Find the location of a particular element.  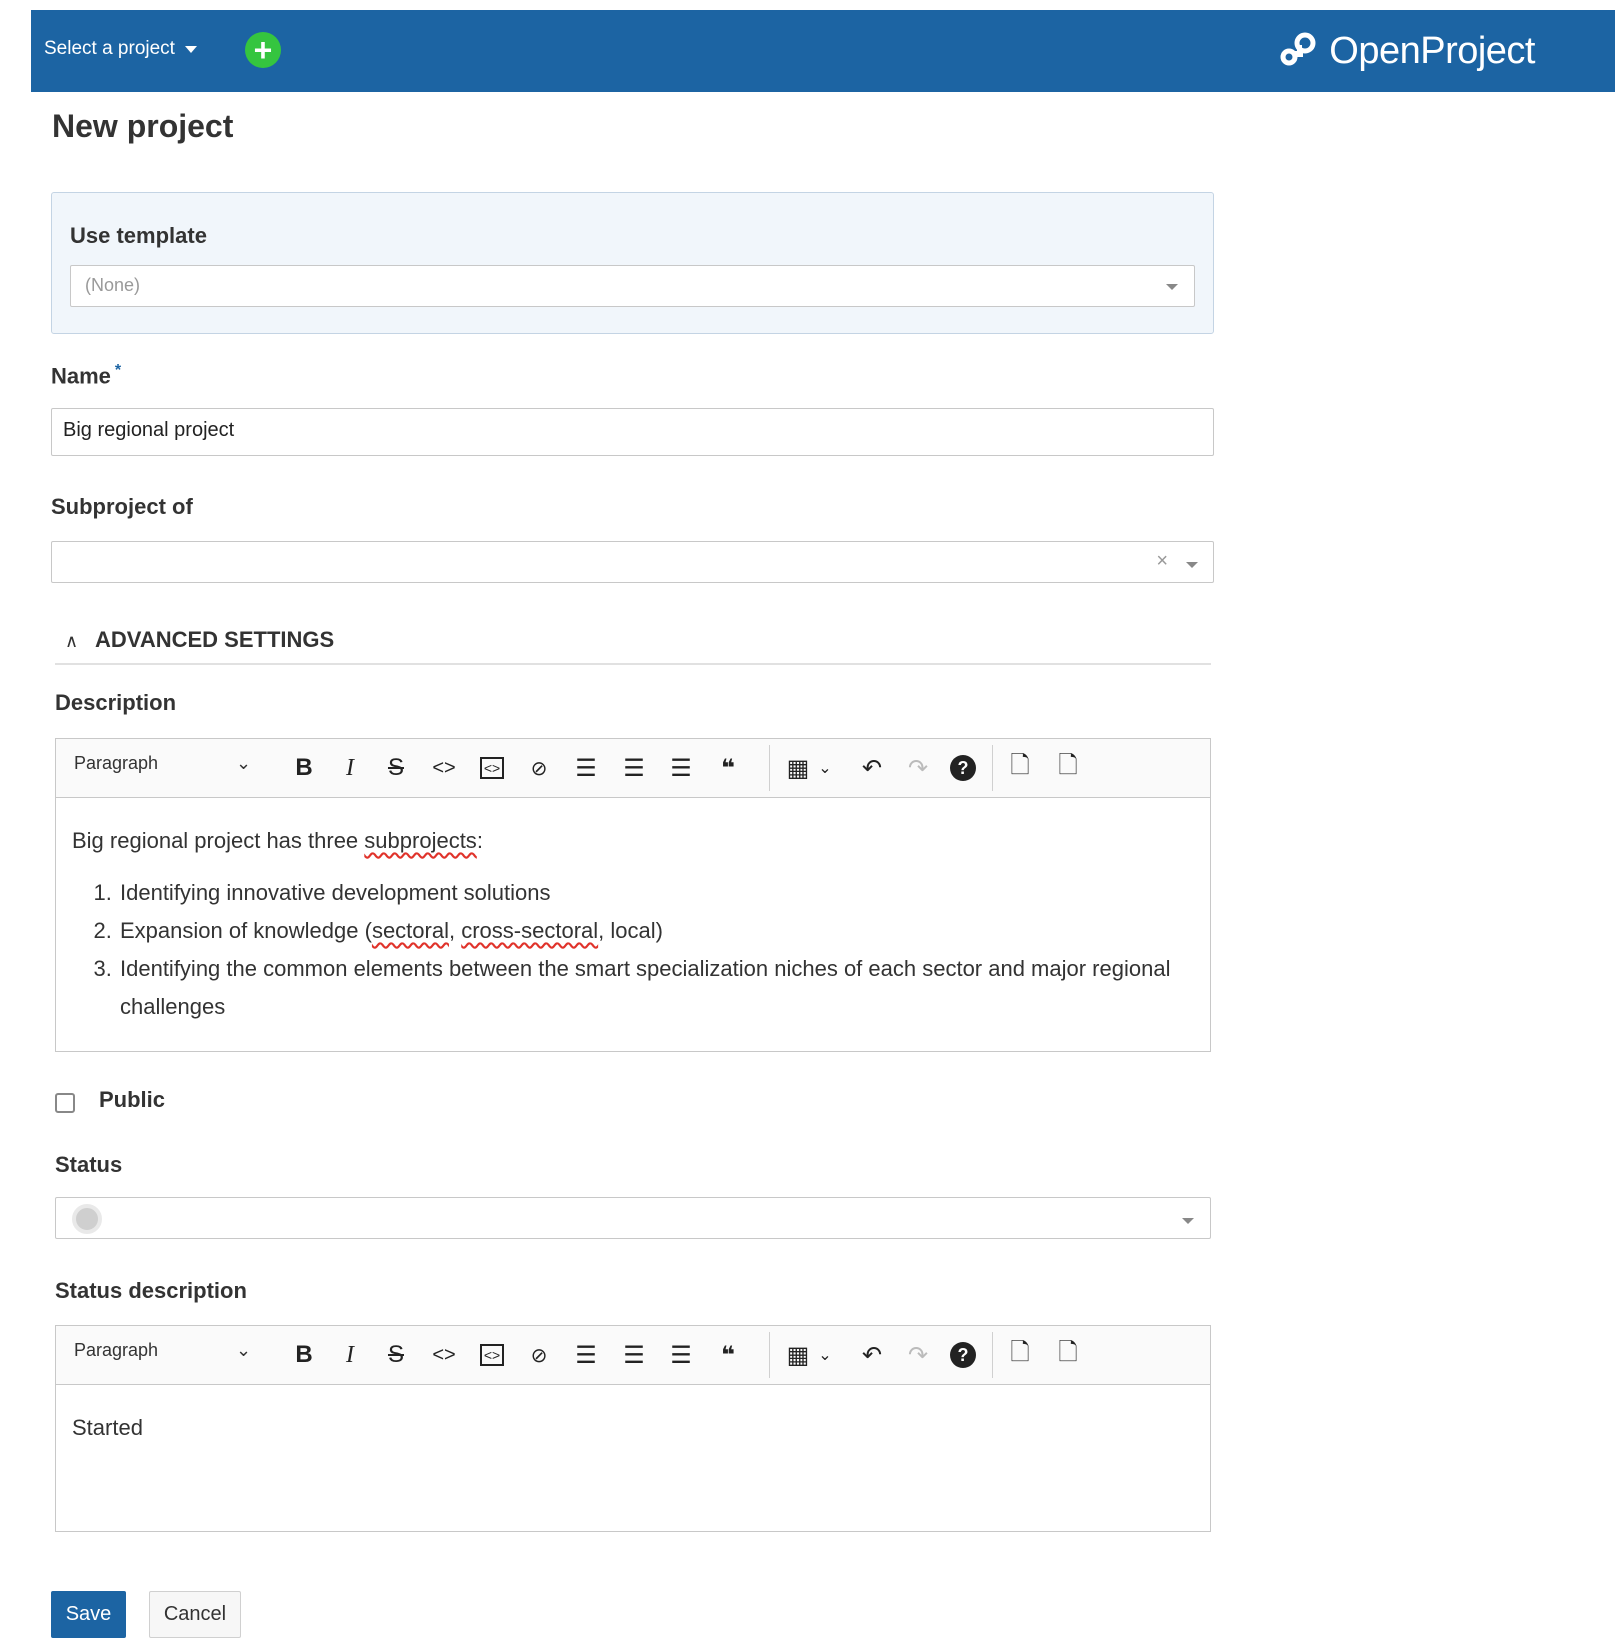

name-label: Name * is located at coordinates (86, 375).